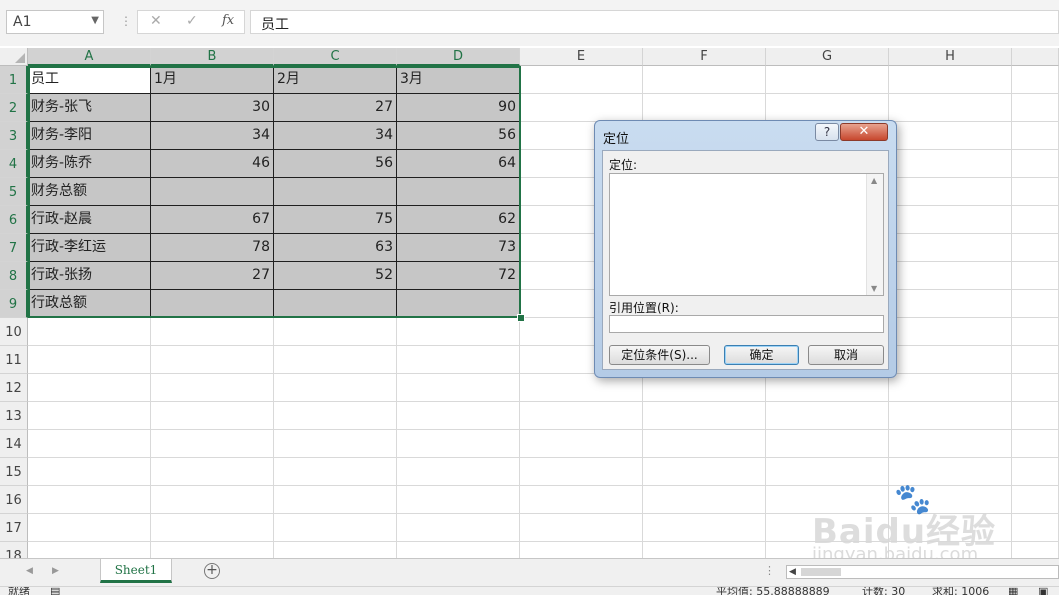 Image resolution: width=1059 pixels, height=595 pixels. Describe the element at coordinates (704, 528) in the screenshot. I see `cell-f17` at that location.